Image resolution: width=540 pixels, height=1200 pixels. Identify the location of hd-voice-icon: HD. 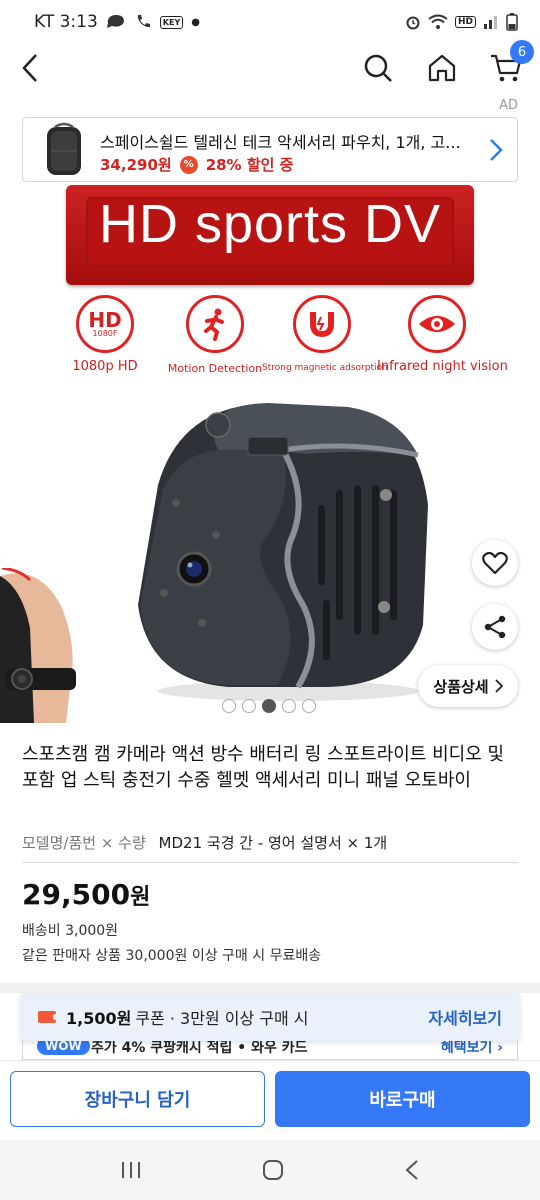
(465, 22).